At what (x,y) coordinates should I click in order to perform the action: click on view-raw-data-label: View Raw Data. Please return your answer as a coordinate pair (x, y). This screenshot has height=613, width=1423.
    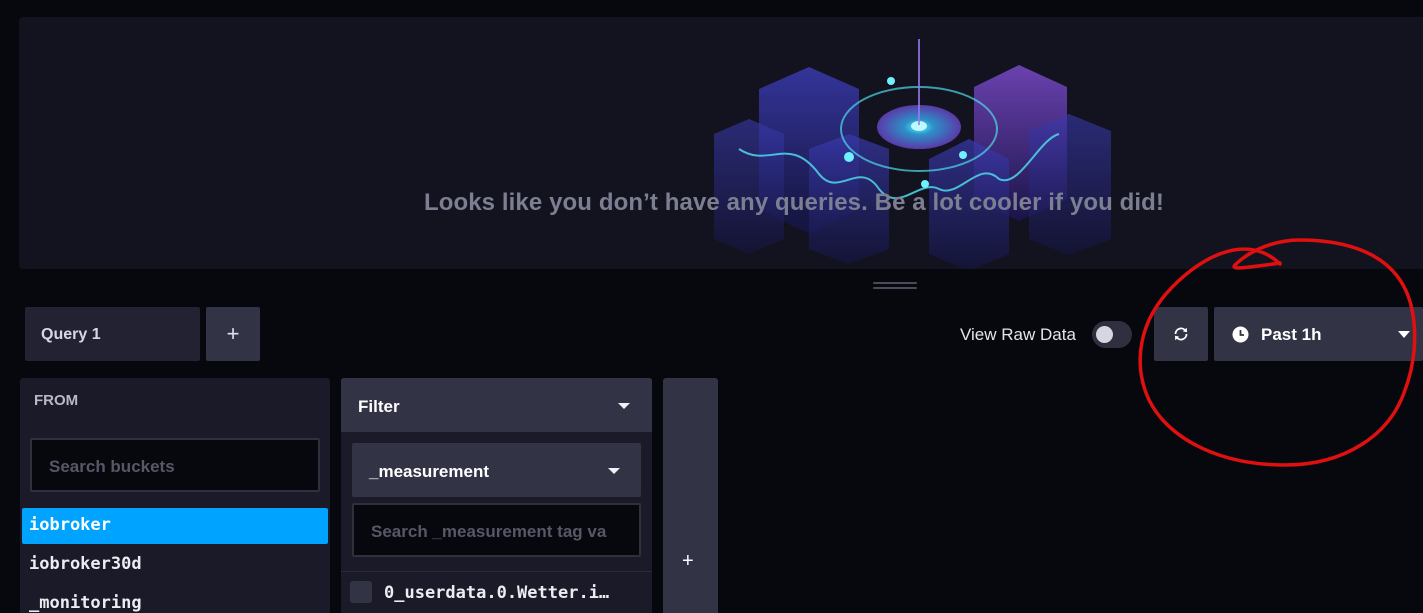
    Looking at the image, I should click on (1018, 334).